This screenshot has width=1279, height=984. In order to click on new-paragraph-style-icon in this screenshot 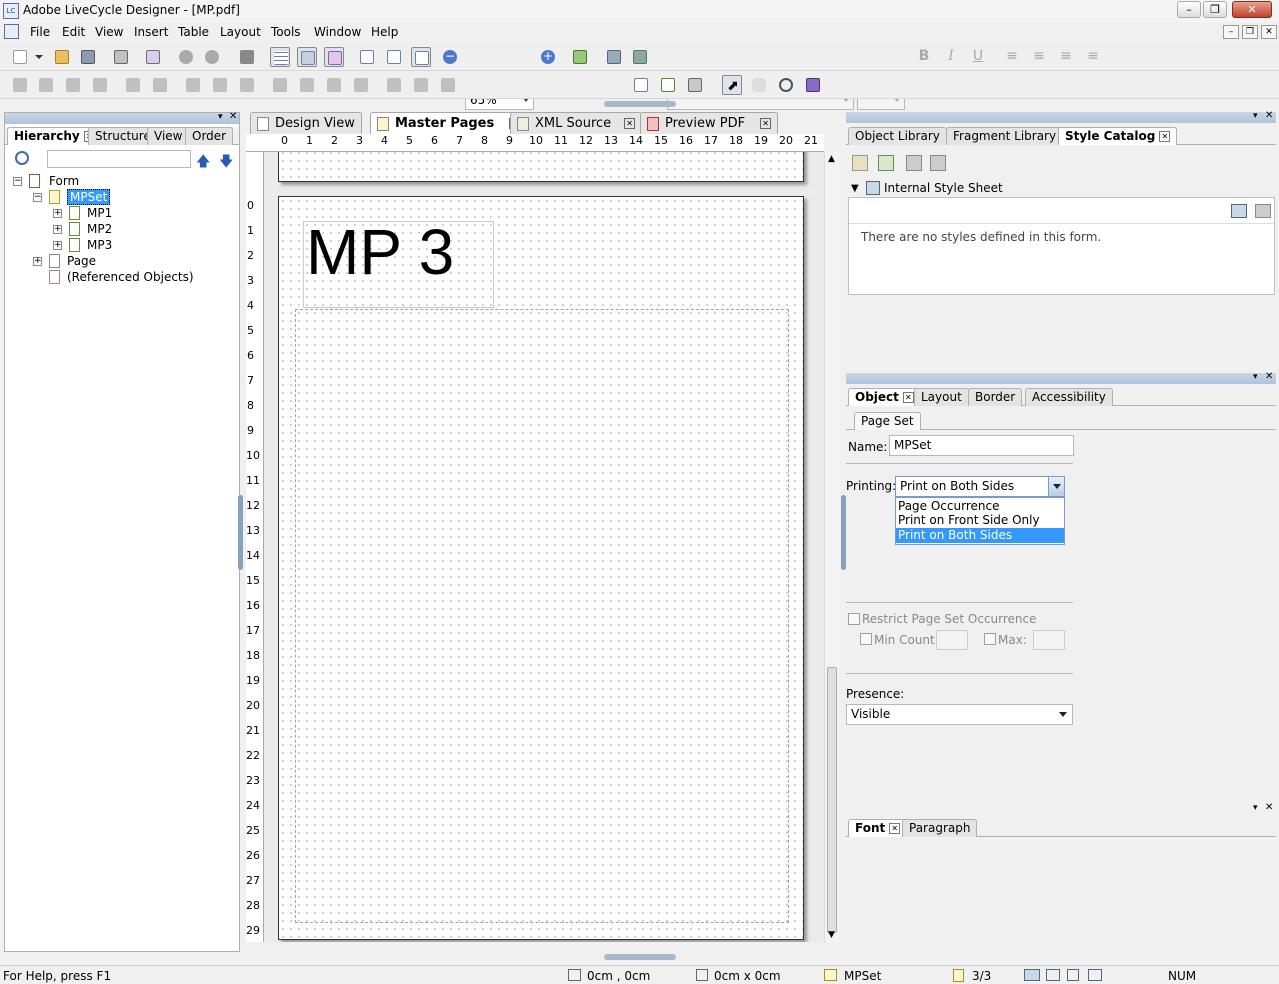, I will do `click(1263, 211)`.